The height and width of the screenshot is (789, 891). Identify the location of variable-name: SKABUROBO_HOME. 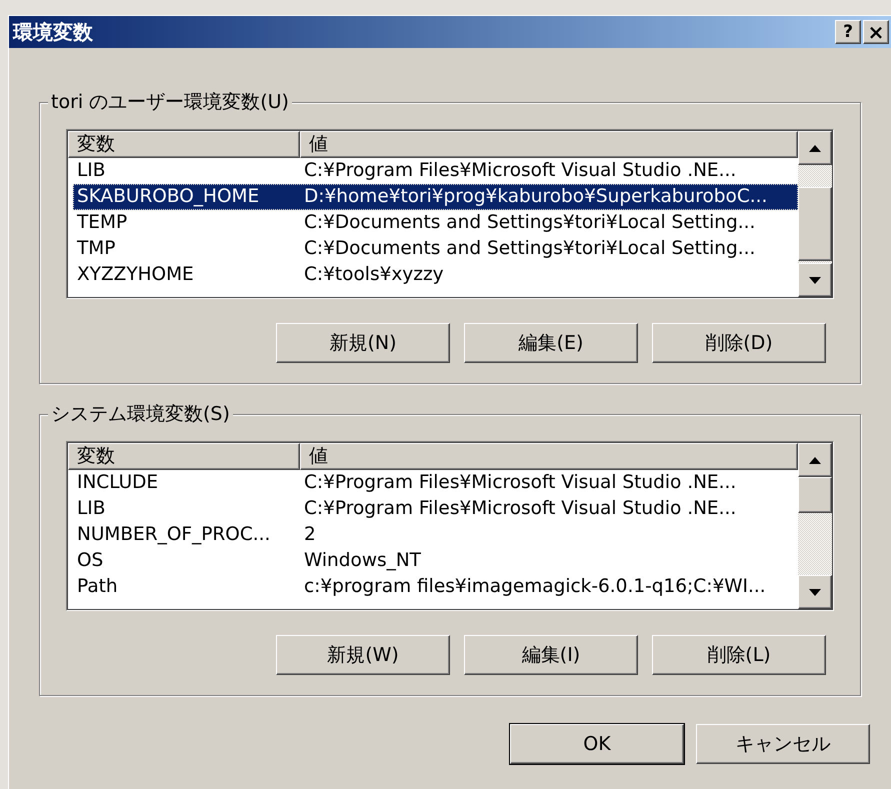
(168, 197).